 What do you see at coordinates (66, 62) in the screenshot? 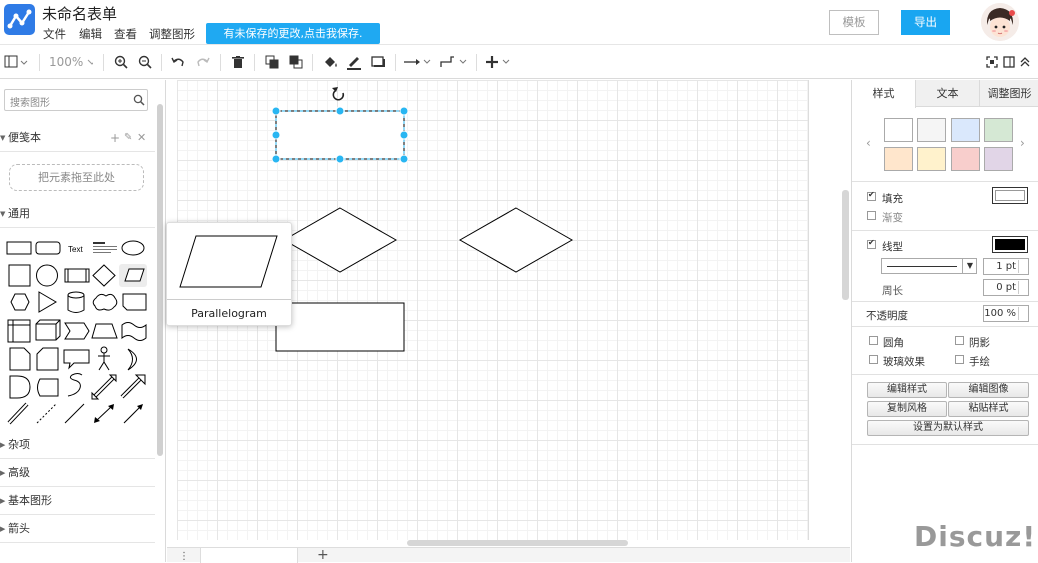
I see `zoom-value: 100%` at bounding box center [66, 62].